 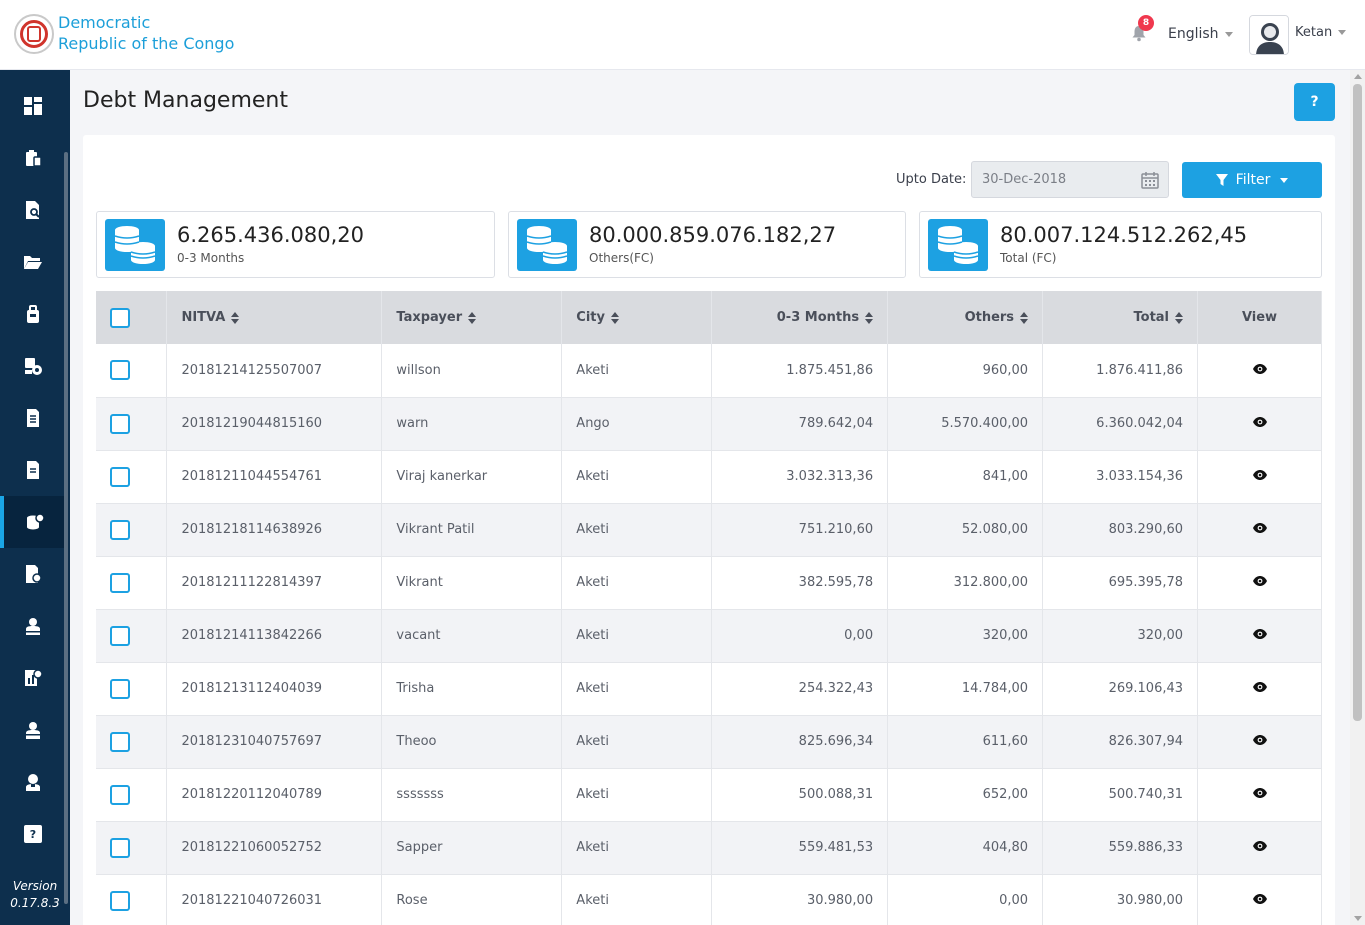 What do you see at coordinates (1252, 180) in the screenshot?
I see `filter-button: Filter` at bounding box center [1252, 180].